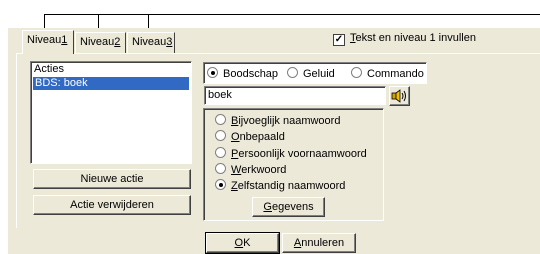 Image resolution: width=540 pixels, height=254 pixels. Describe the element at coordinates (251, 74) in the screenshot. I see `radio-label: Boodschap` at that location.